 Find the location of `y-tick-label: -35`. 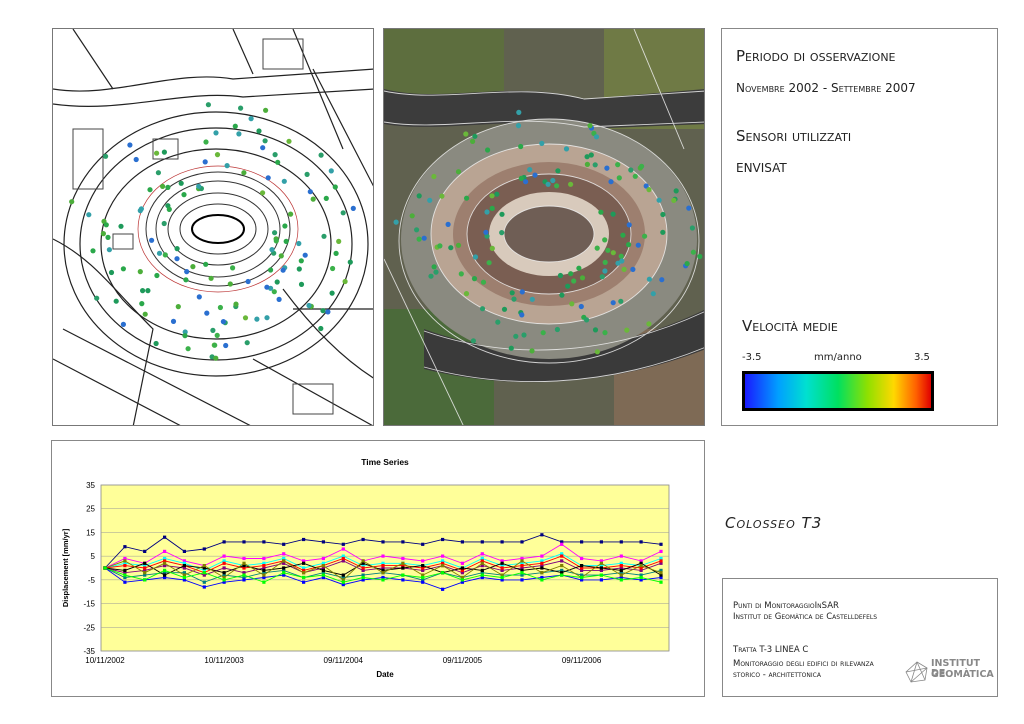

y-tick-label: -35 is located at coordinates (89, 651).